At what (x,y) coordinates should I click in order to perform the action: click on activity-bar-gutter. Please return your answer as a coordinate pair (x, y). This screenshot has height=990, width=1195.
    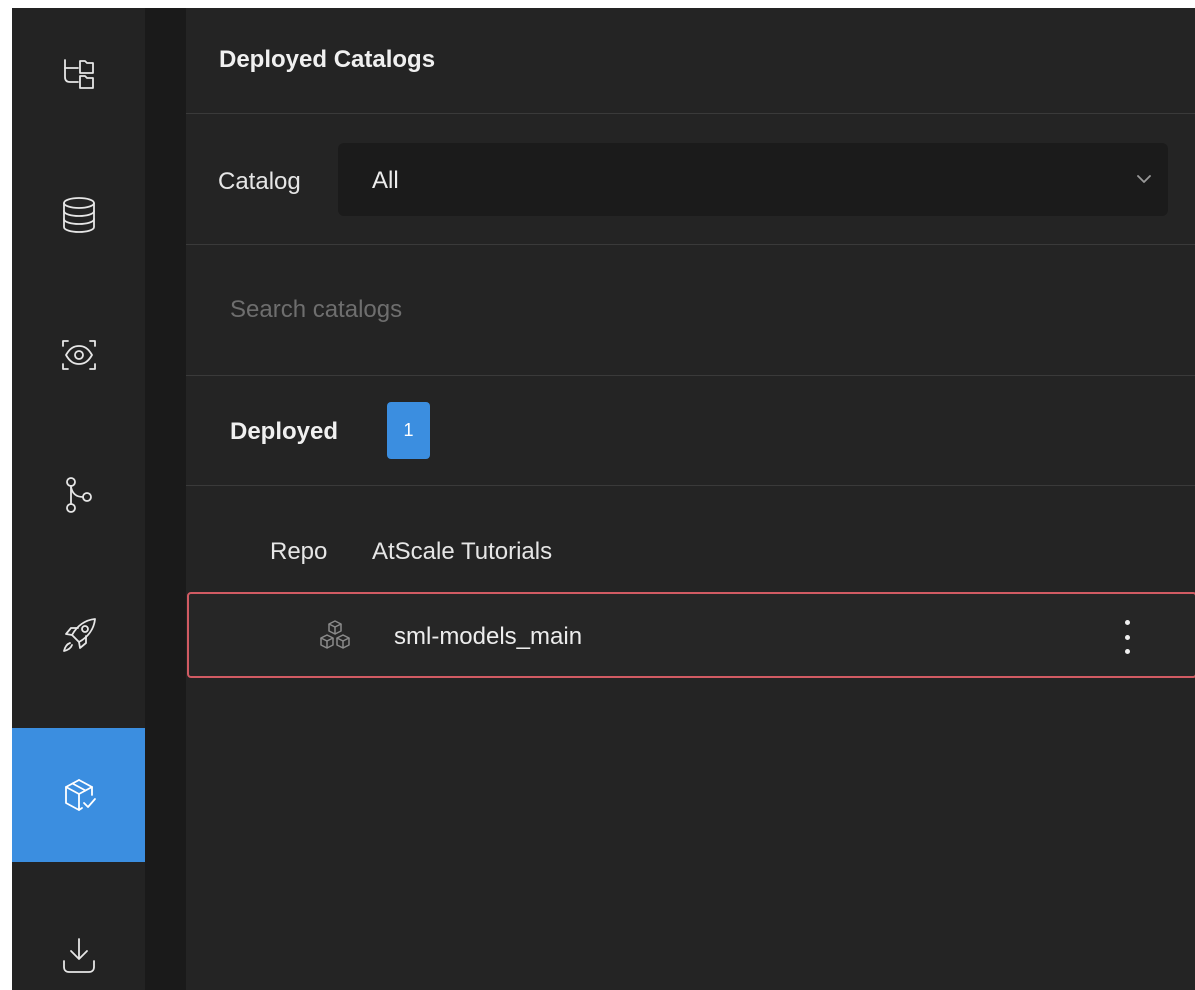
    Looking at the image, I should click on (165, 499).